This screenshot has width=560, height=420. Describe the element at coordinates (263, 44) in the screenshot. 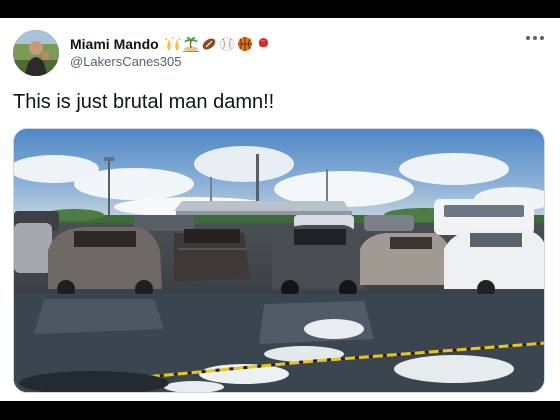

I see `boxing-glove-icon` at that location.